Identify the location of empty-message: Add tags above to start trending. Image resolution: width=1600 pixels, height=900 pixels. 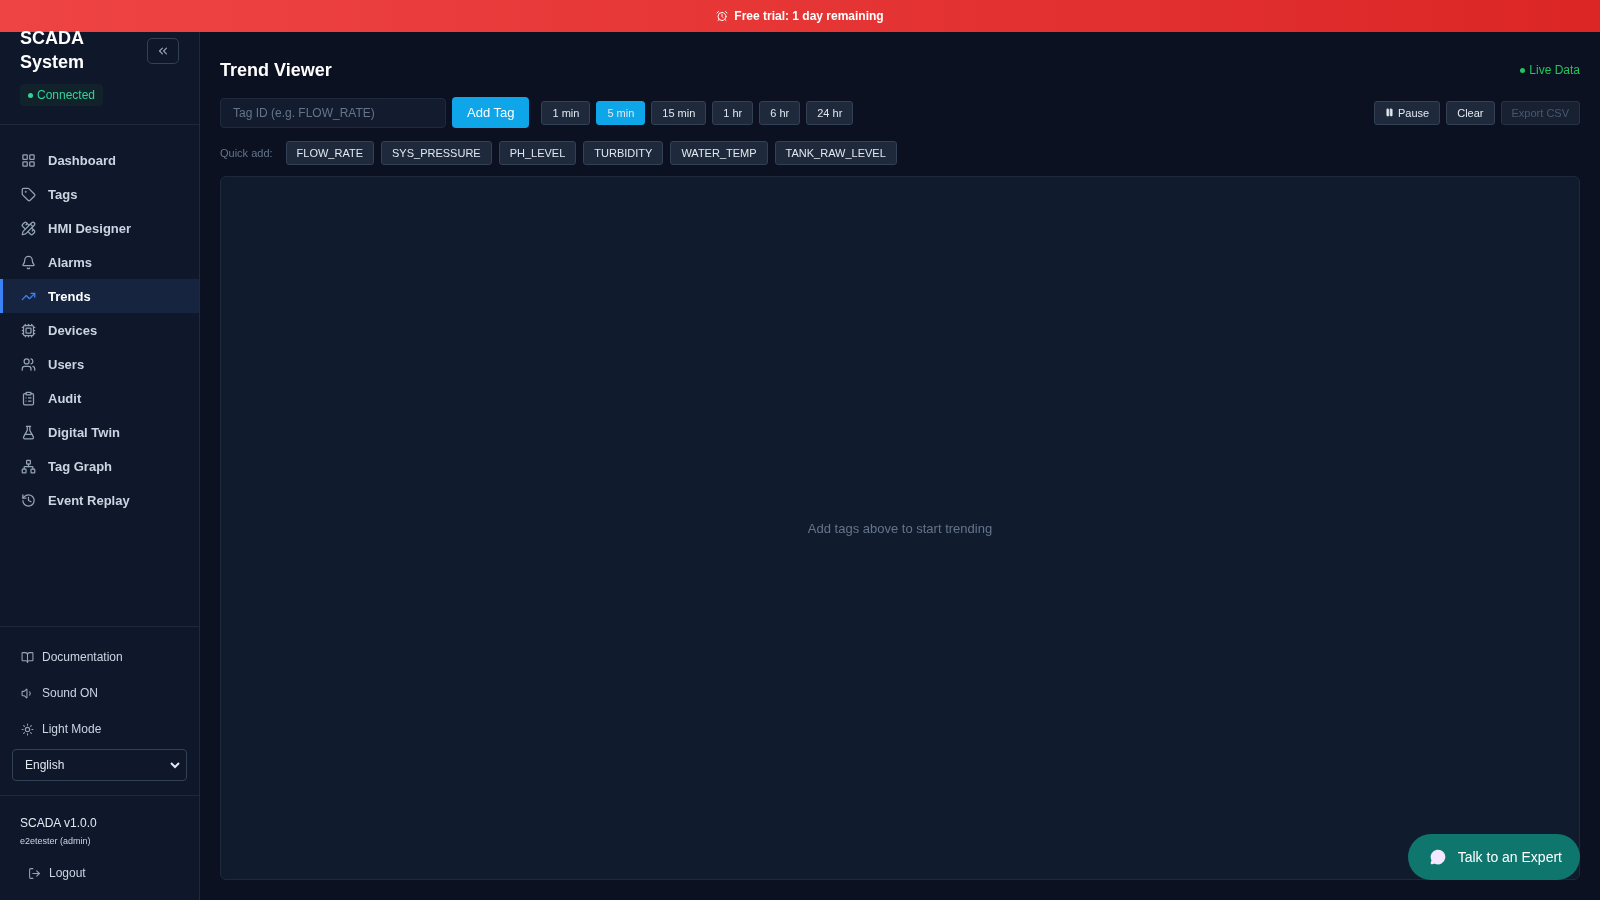
(900, 528).